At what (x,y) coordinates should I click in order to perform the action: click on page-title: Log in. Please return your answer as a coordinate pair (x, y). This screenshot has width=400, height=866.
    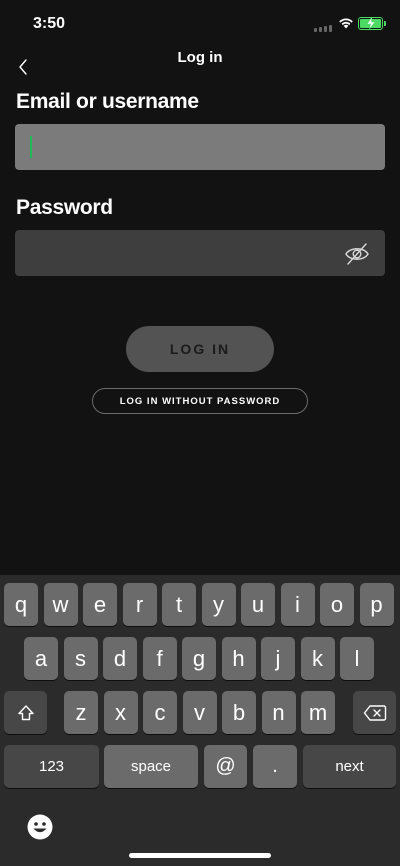
    Looking at the image, I should click on (200, 57).